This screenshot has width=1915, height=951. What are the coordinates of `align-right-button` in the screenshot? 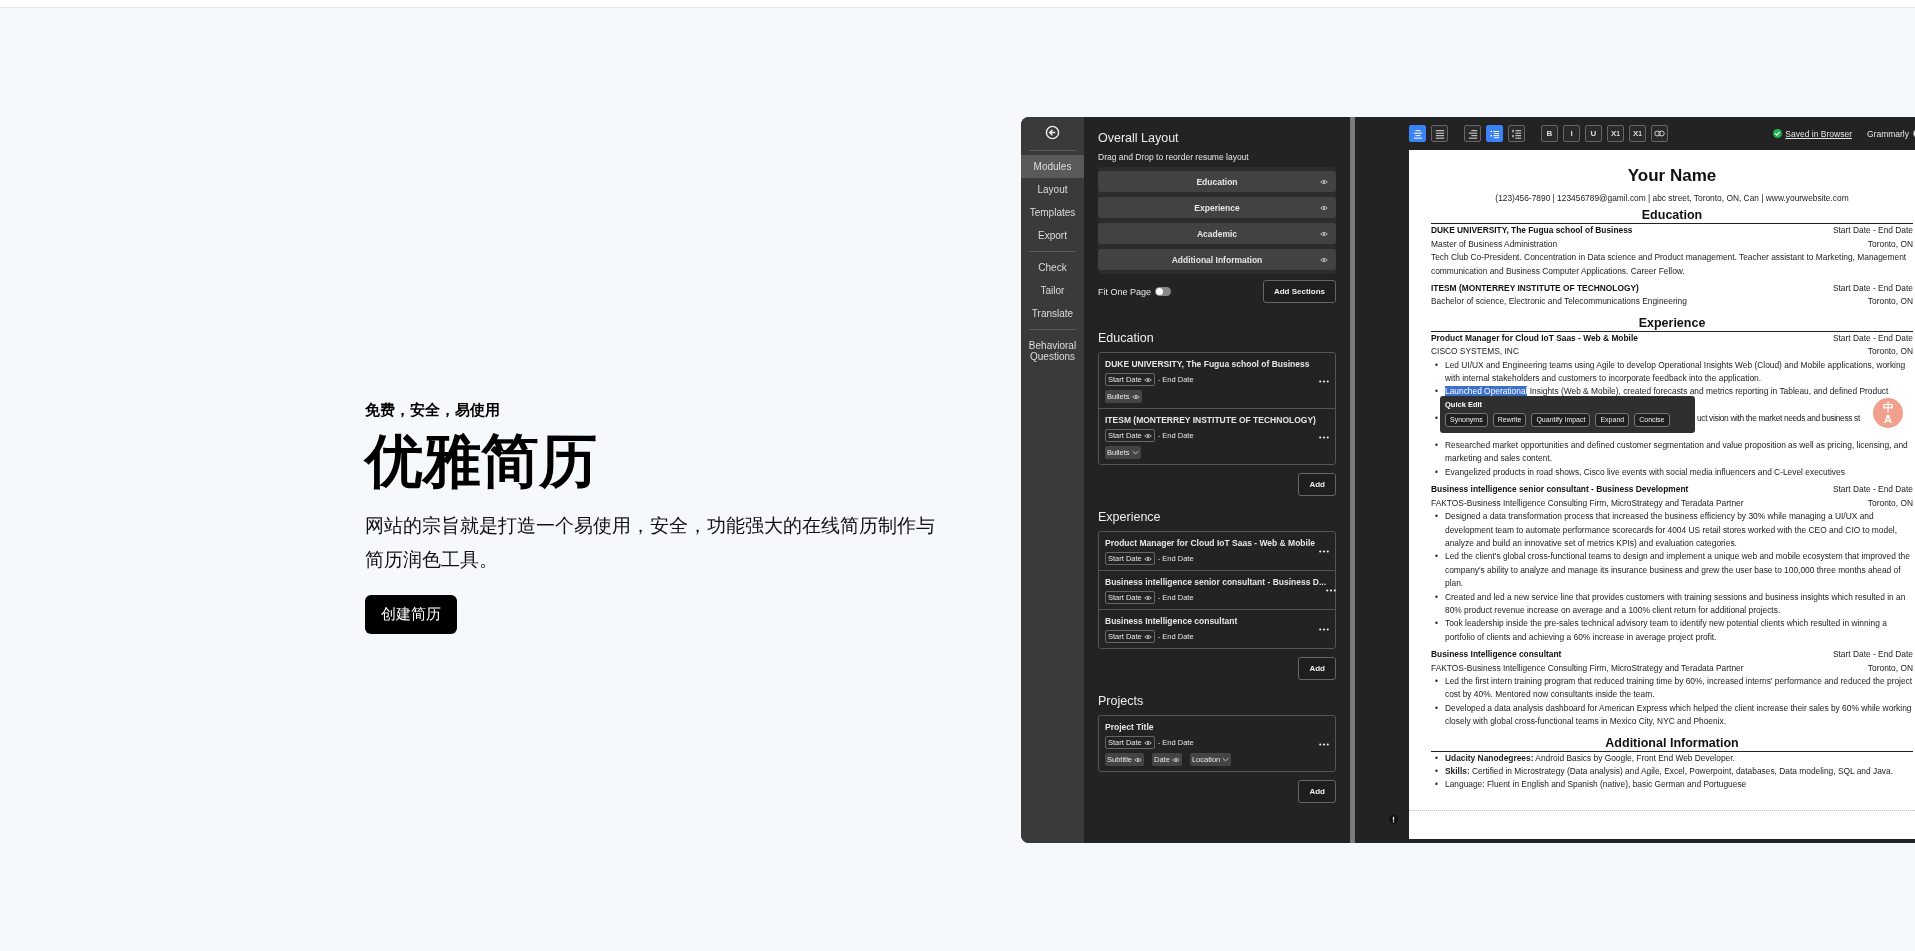 It's located at (1472, 133).